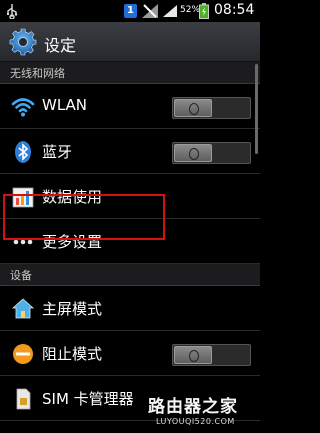 The width and height of the screenshot is (320, 433). Describe the element at coordinates (256, 109) in the screenshot. I see `scrollbar` at that location.